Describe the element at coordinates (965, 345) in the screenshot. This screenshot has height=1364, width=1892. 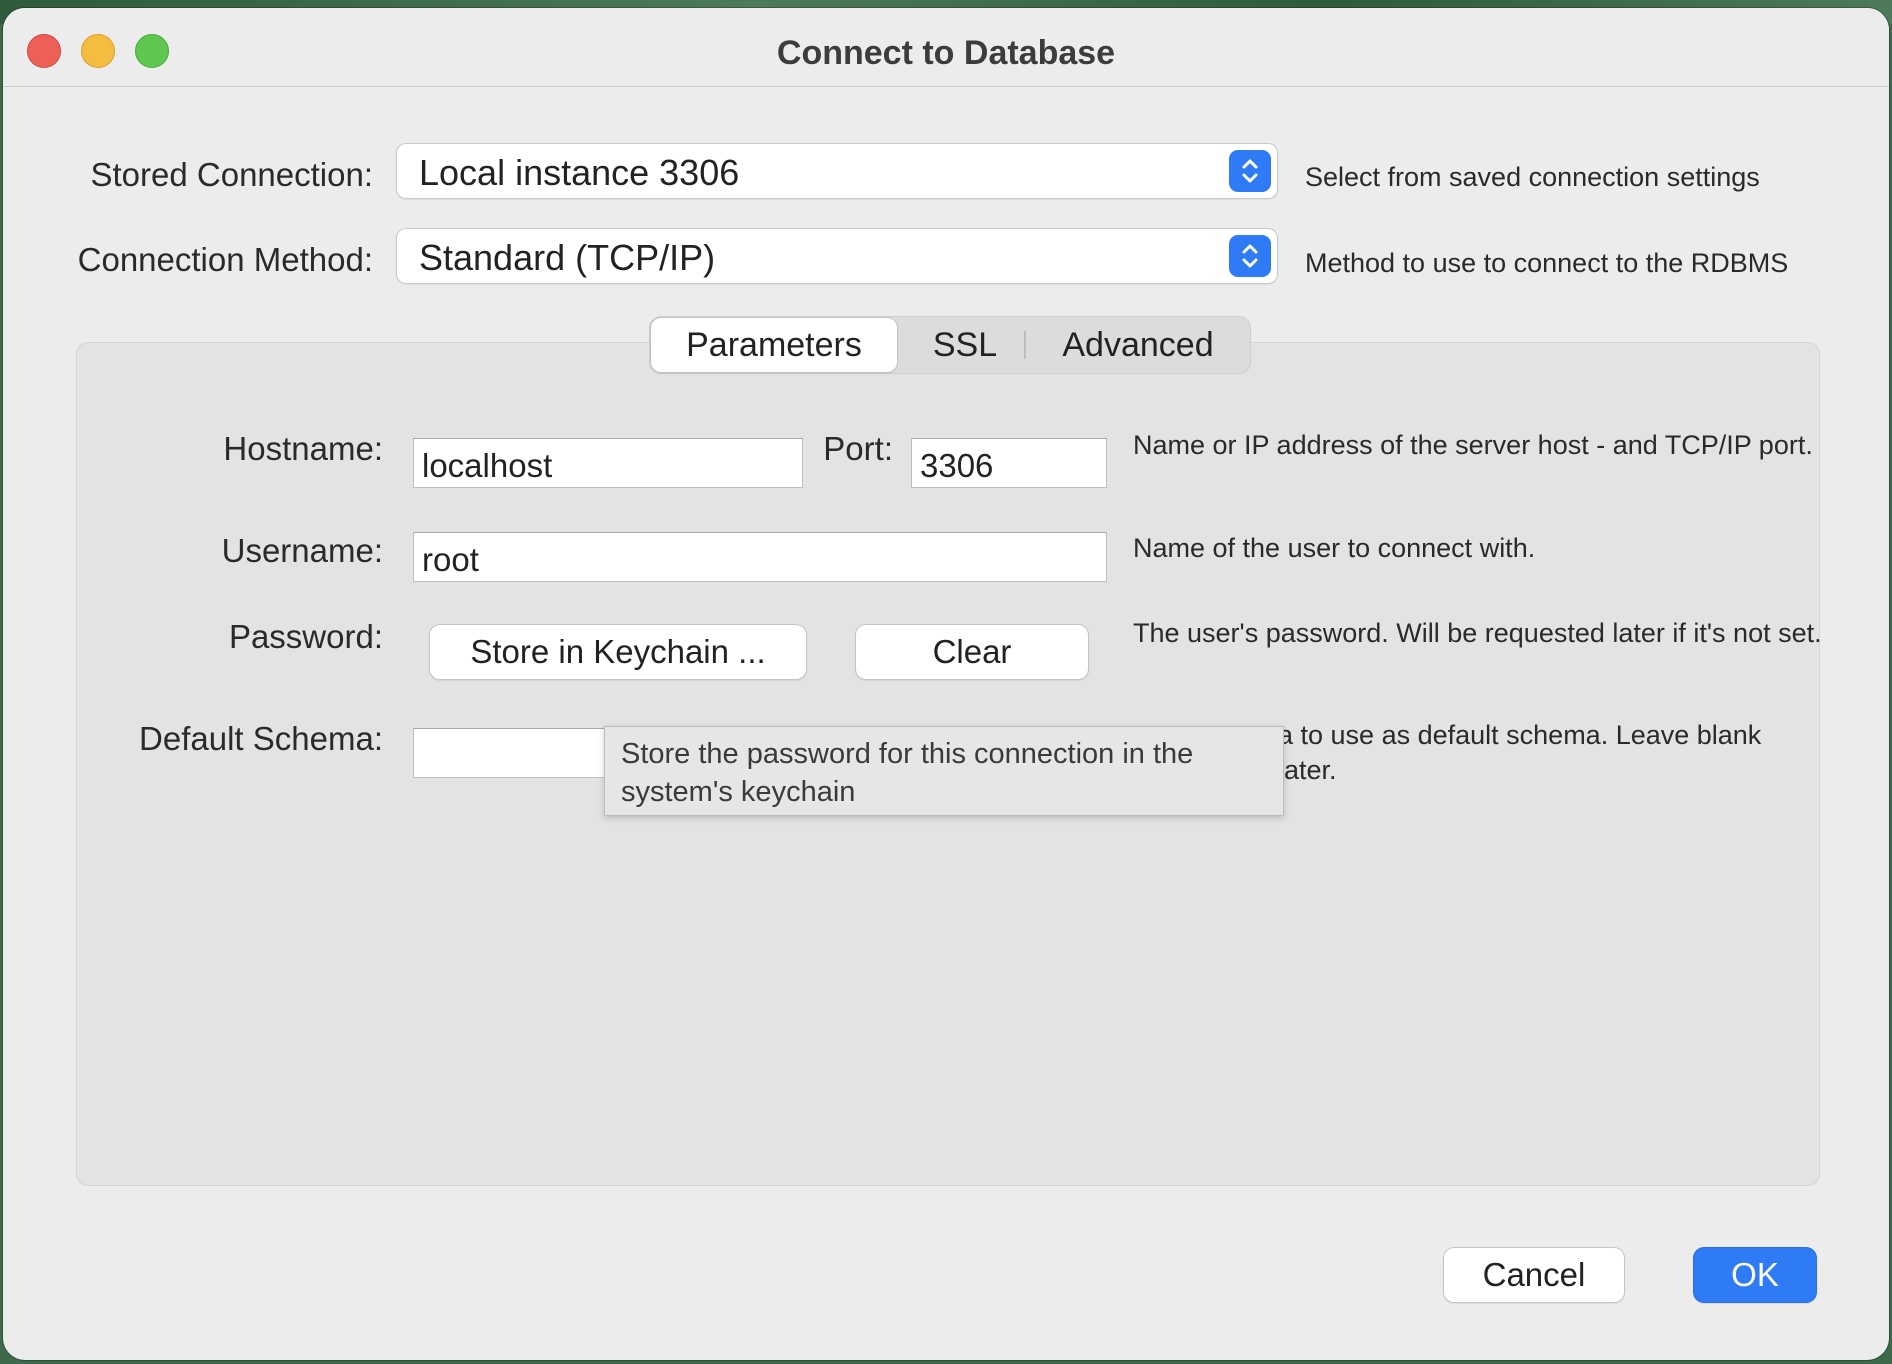
I see `tab-ssl: SSL` at that location.